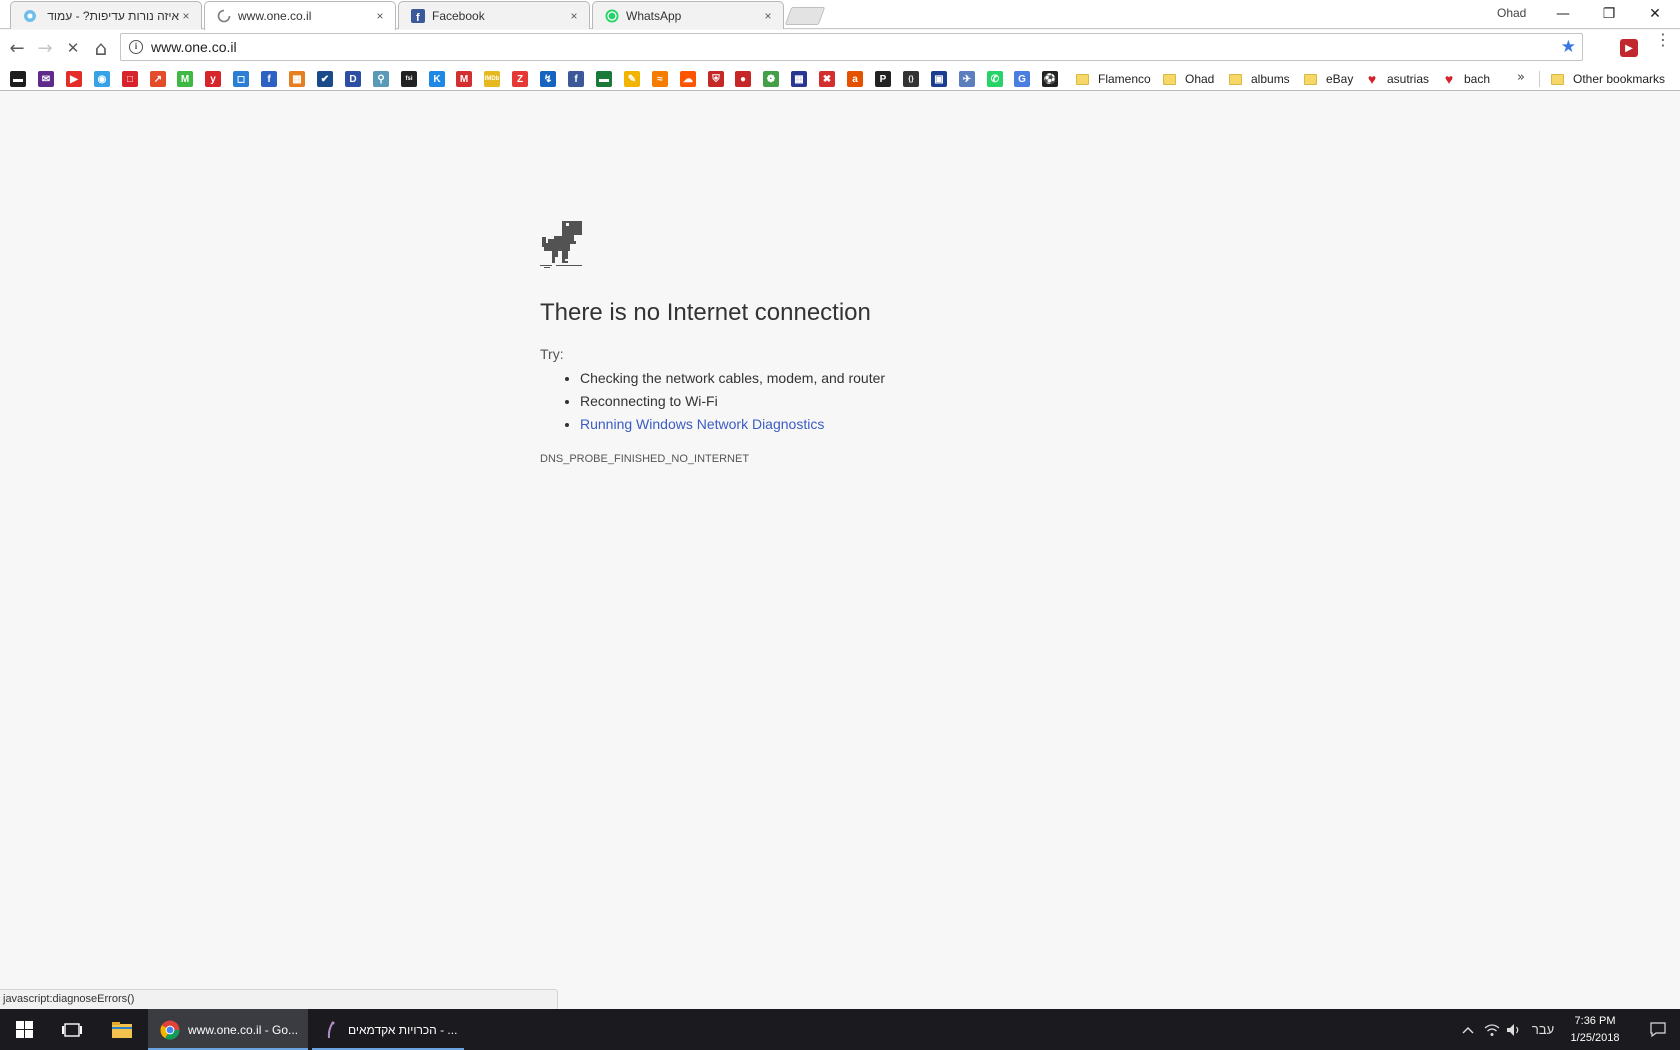 The image size is (1680, 1050). Describe the element at coordinates (660, 79) in the screenshot. I see `orange-wave-bookmark-icon: ≈` at that location.